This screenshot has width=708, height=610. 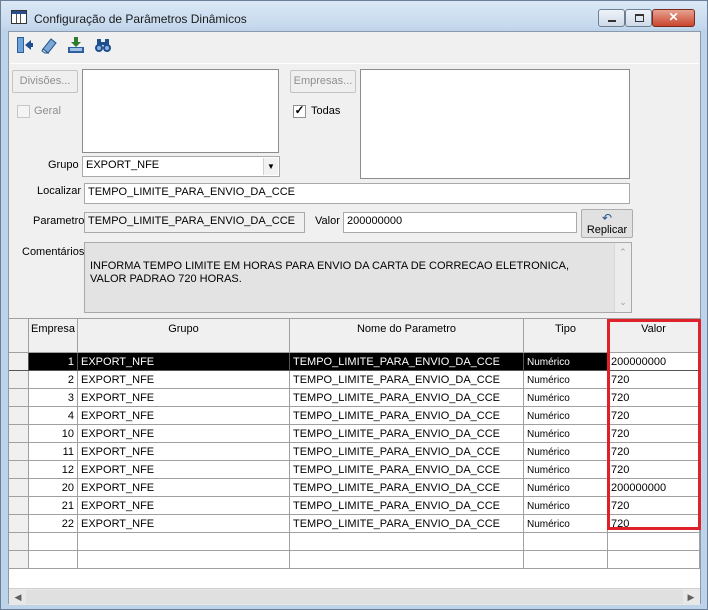 I want to click on cell-empresa: 2, so click(x=53, y=380).